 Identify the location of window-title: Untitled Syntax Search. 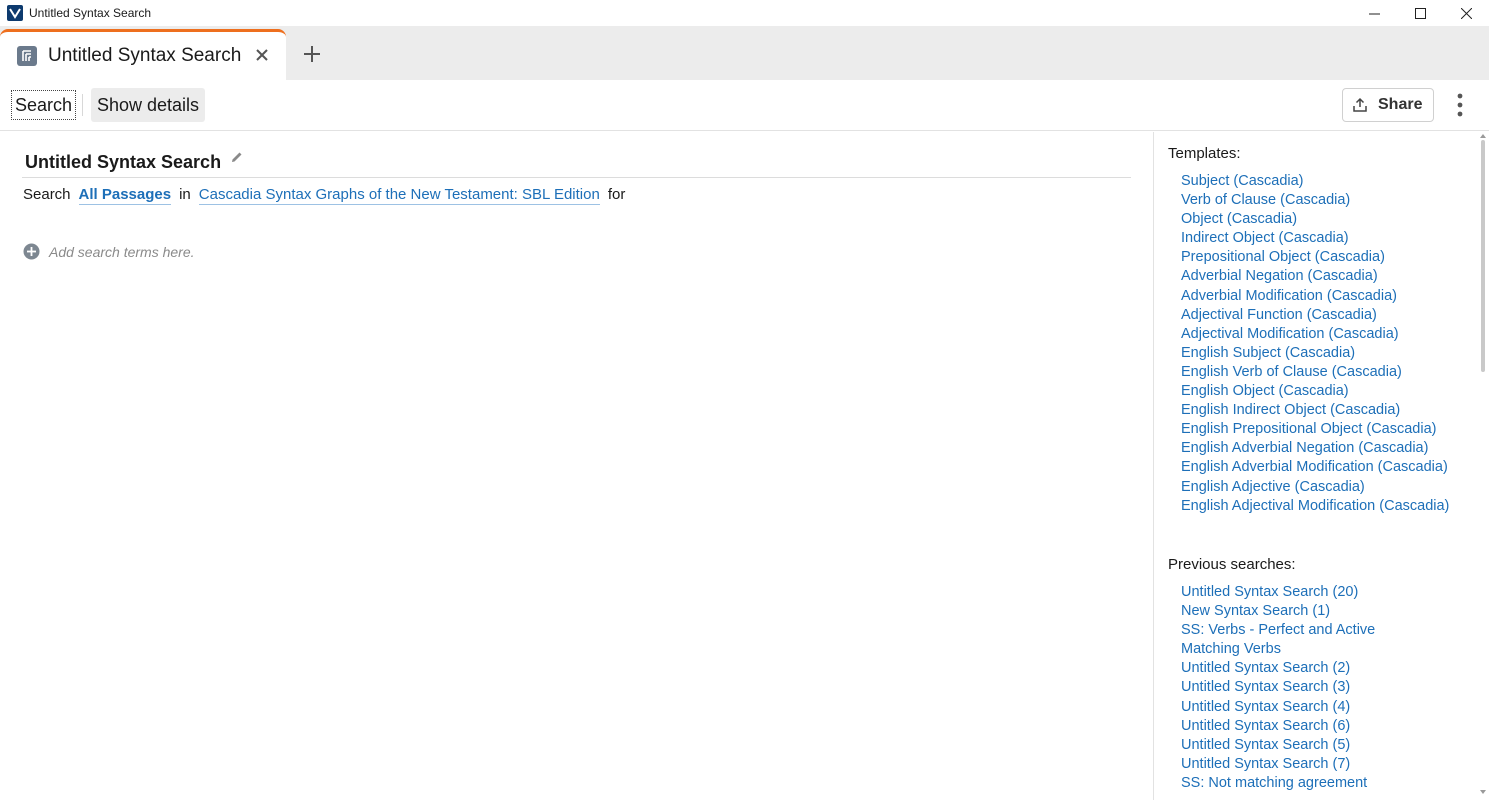
(90, 13).